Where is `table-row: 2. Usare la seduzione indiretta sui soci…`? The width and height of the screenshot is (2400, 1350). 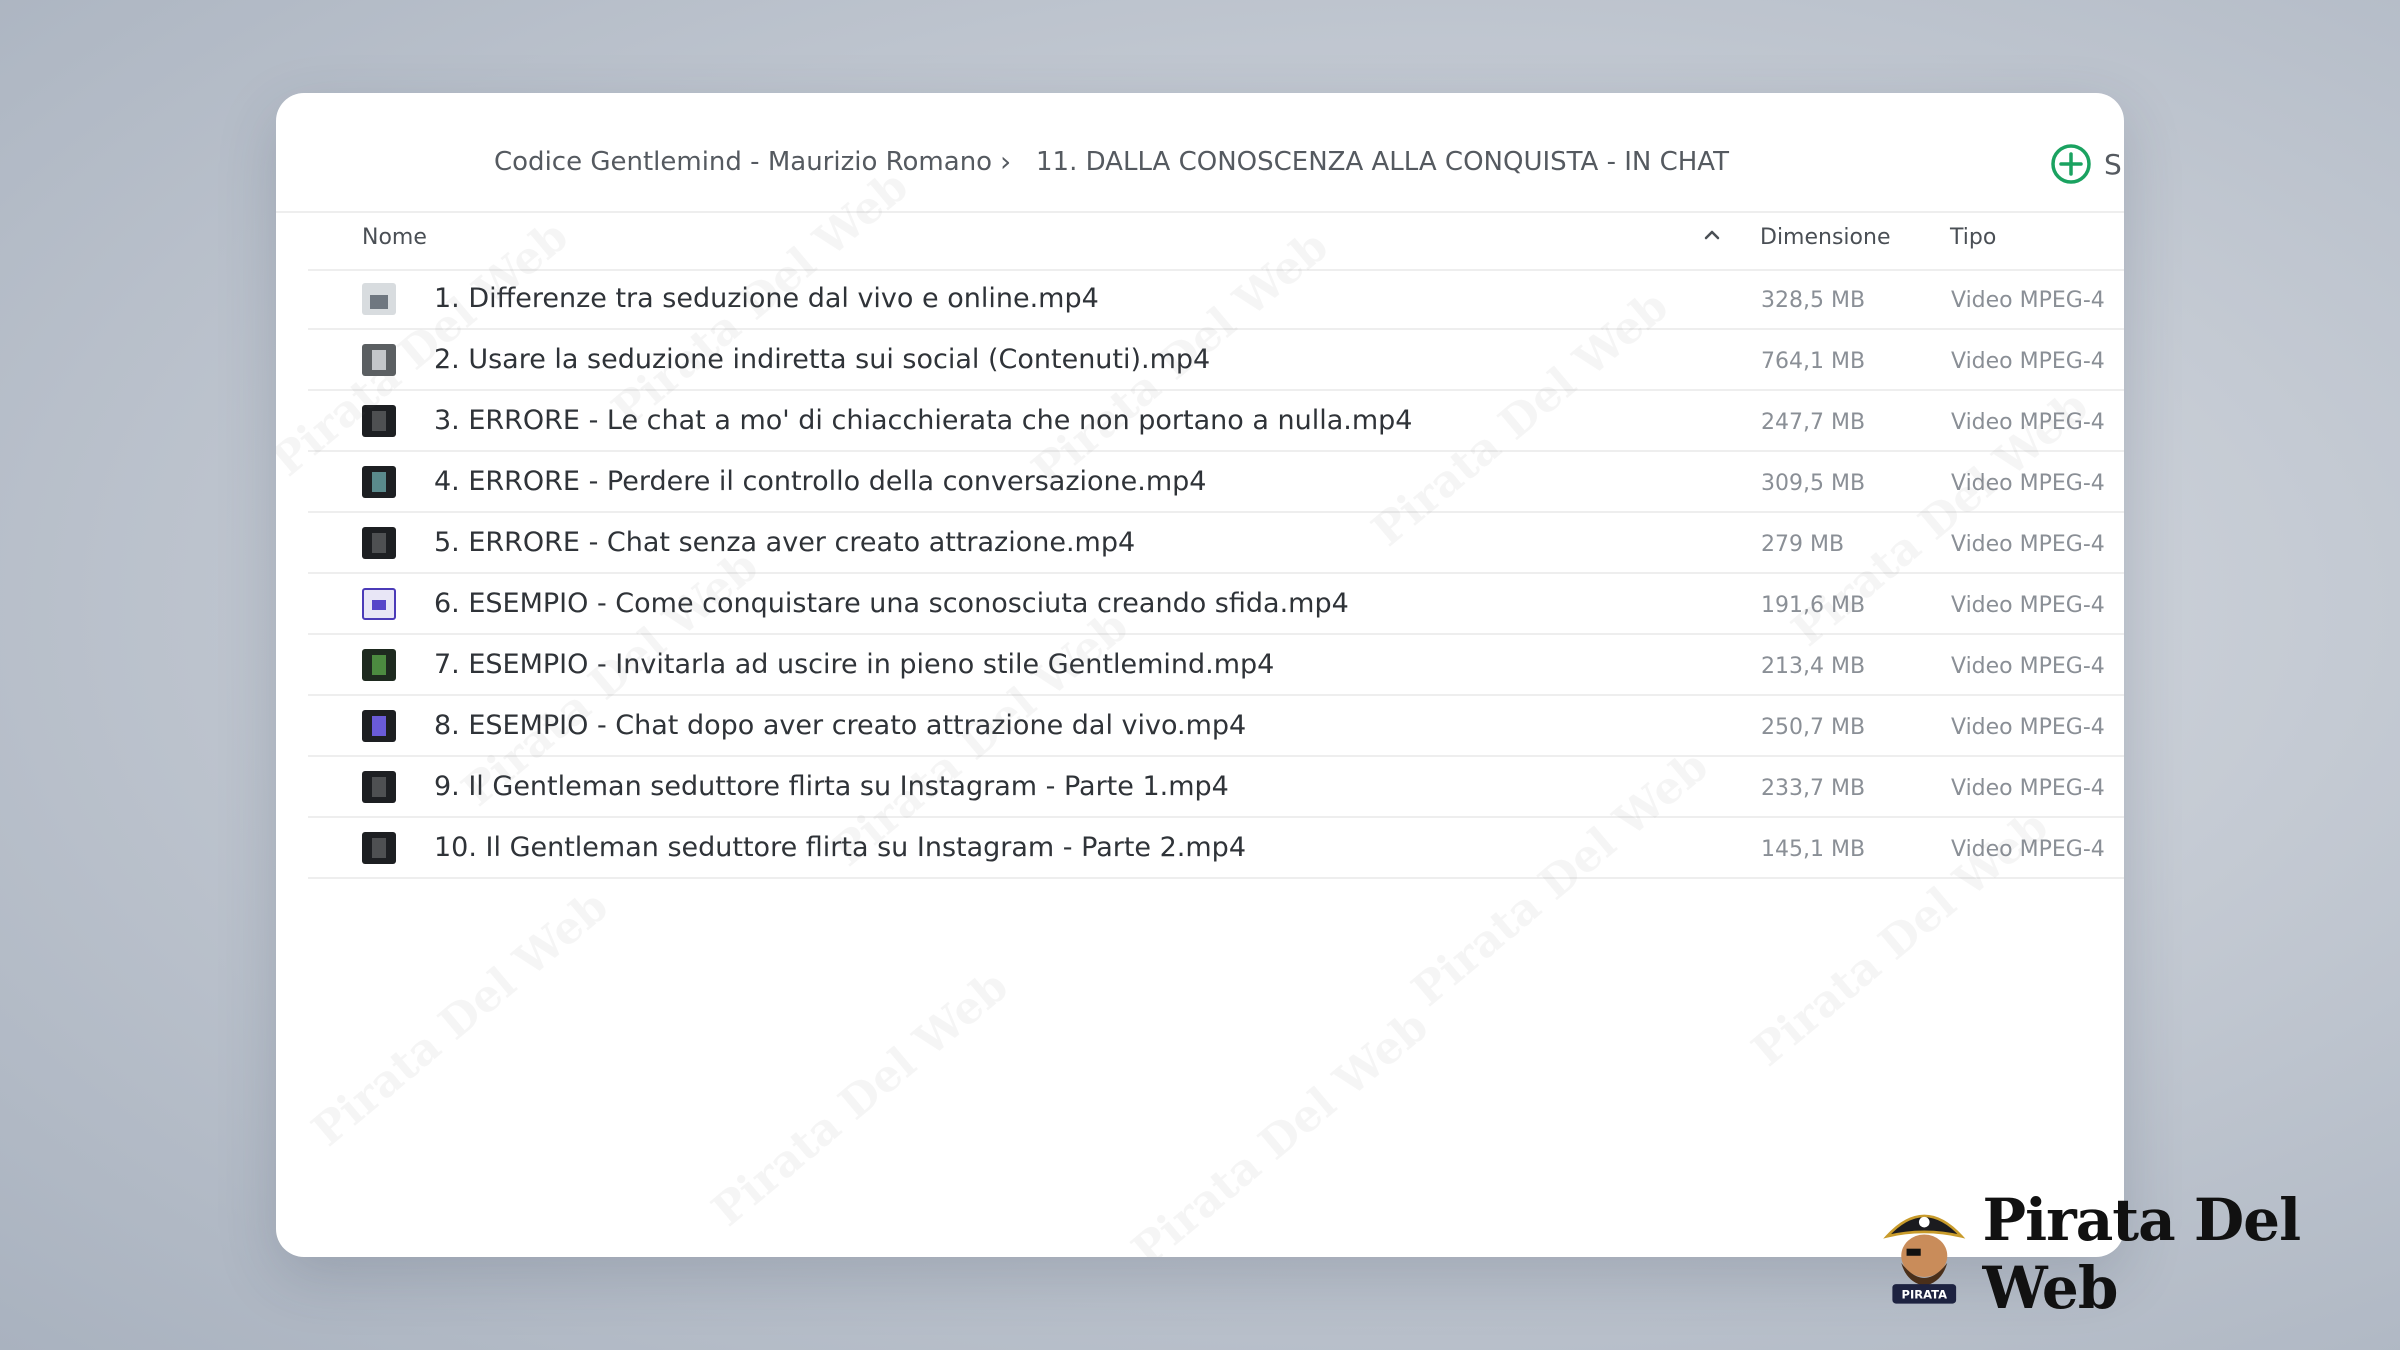 table-row: 2. Usare la seduzione indiretta sui soci… is located at coordinates (1216, 360).